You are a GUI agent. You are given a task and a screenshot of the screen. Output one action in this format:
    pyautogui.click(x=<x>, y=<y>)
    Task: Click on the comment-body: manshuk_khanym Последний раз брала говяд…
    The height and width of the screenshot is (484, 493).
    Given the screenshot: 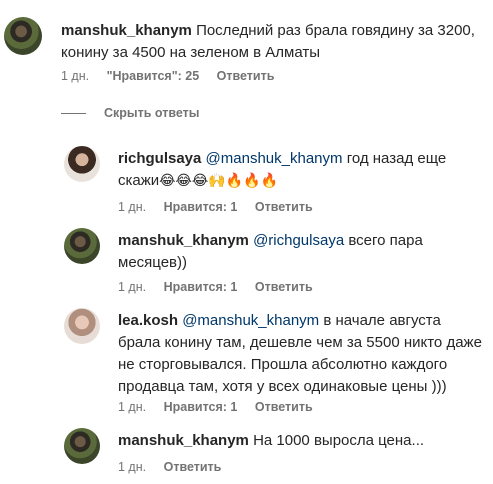 What is the action you would take?
    pyautogui.click(x=271, y=42)
    